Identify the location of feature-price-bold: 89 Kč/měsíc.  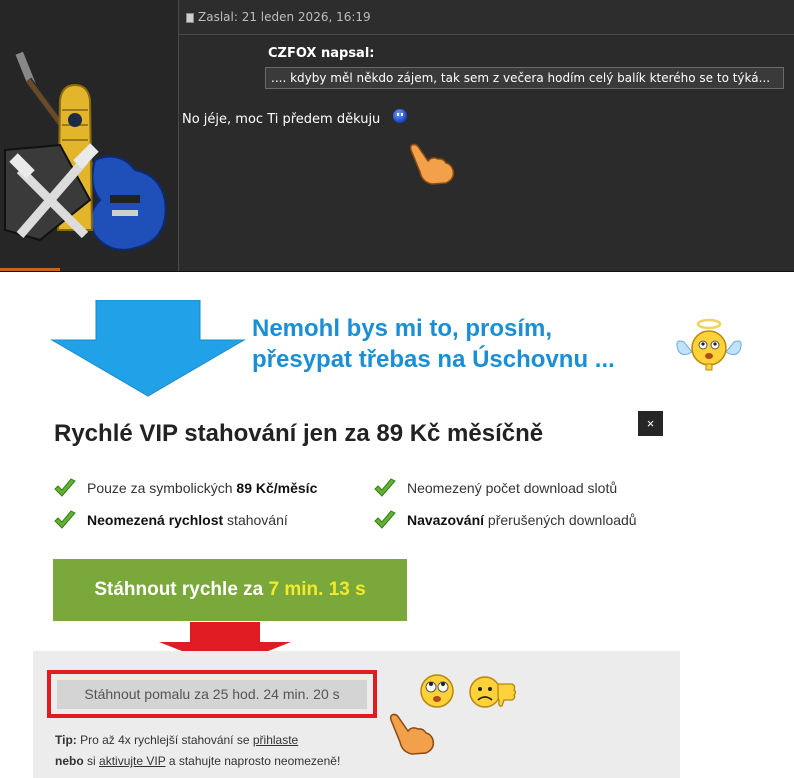
(277, 488).